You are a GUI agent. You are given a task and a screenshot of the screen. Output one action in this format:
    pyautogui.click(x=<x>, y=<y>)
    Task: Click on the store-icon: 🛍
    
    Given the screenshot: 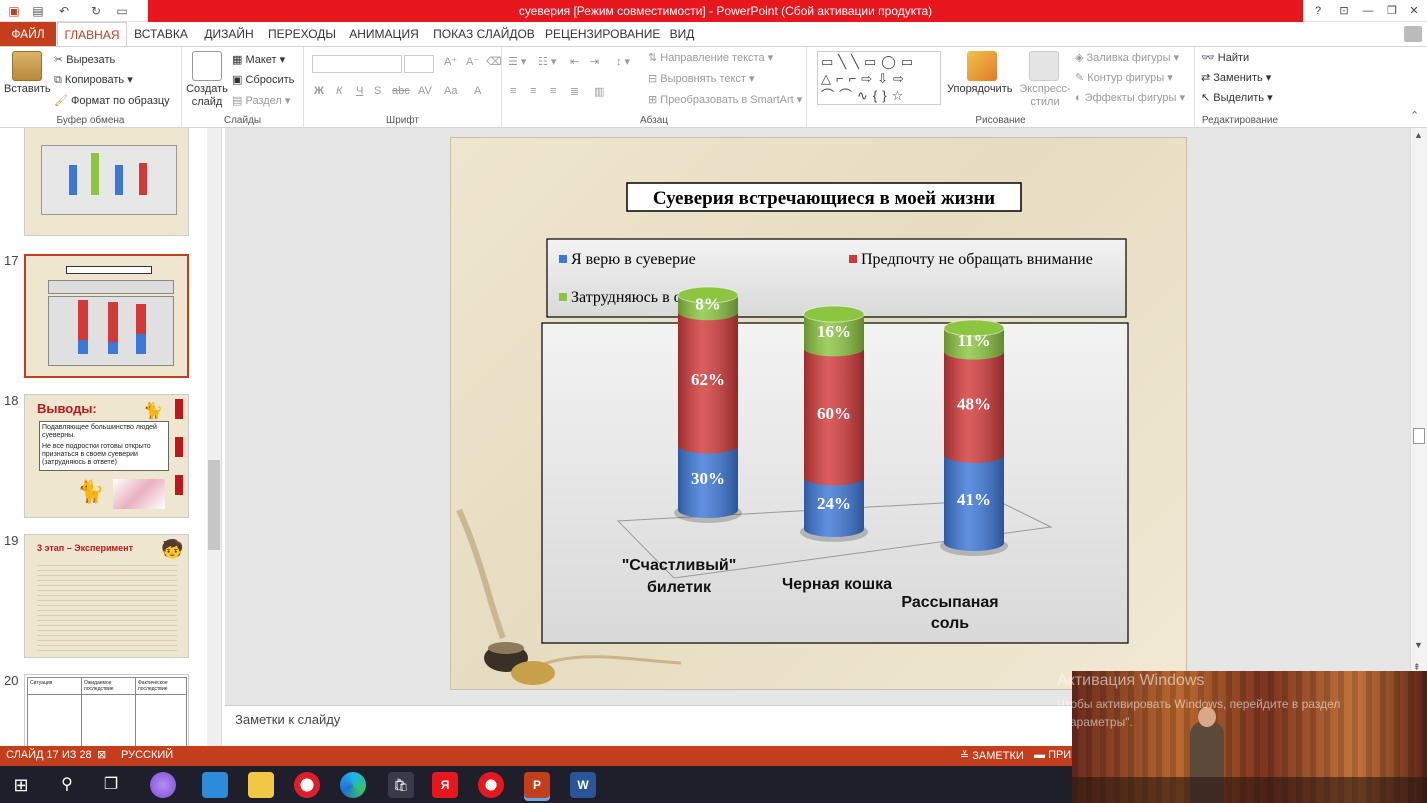 What is the action you would take?
    pyautogui.click(x=401, y=785)
    